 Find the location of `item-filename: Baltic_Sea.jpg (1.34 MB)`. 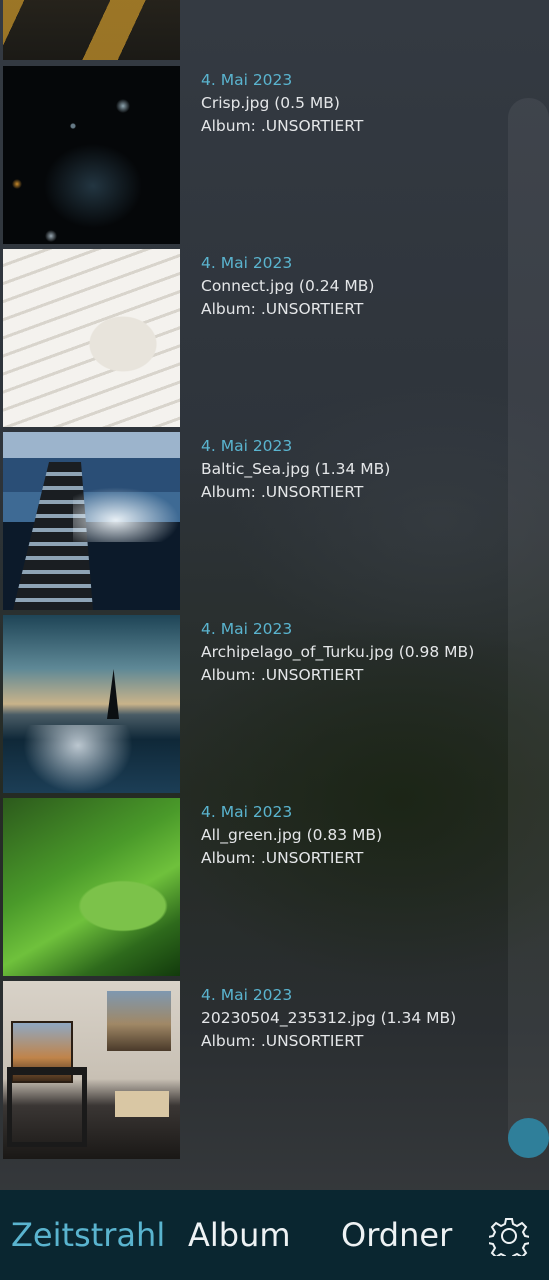

item-filename: Baltic_Sea.jpg (1.34 MB) is located at coordinates (296, 469).